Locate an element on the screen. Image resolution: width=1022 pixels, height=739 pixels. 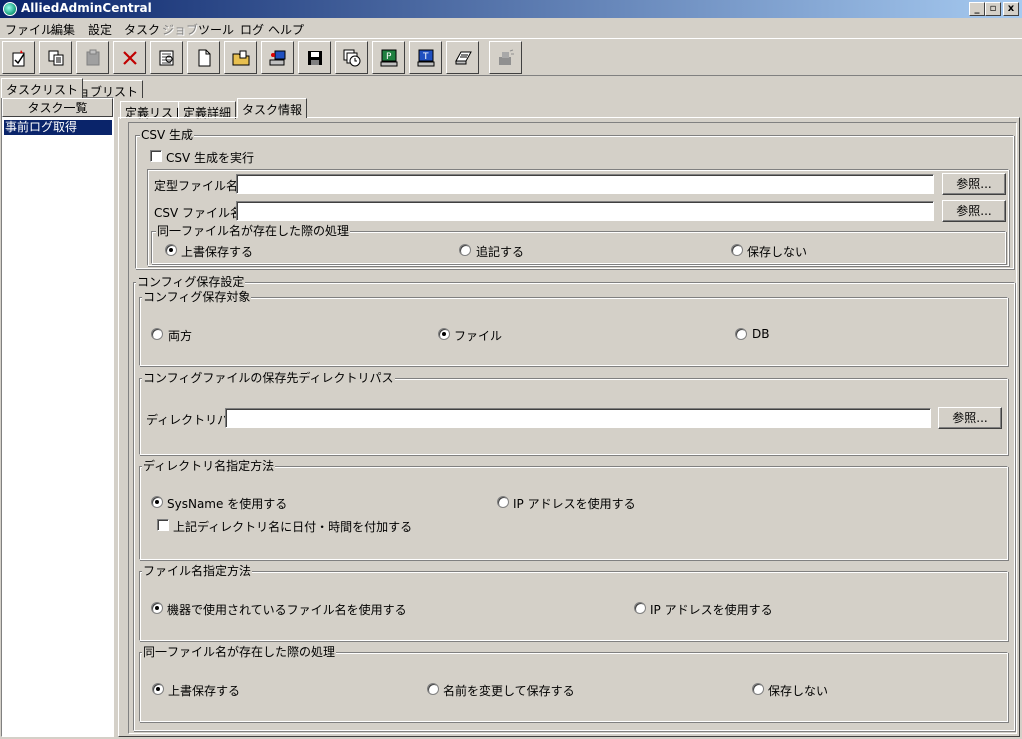
minimize-button: _ is located at coordinates (977, 9).